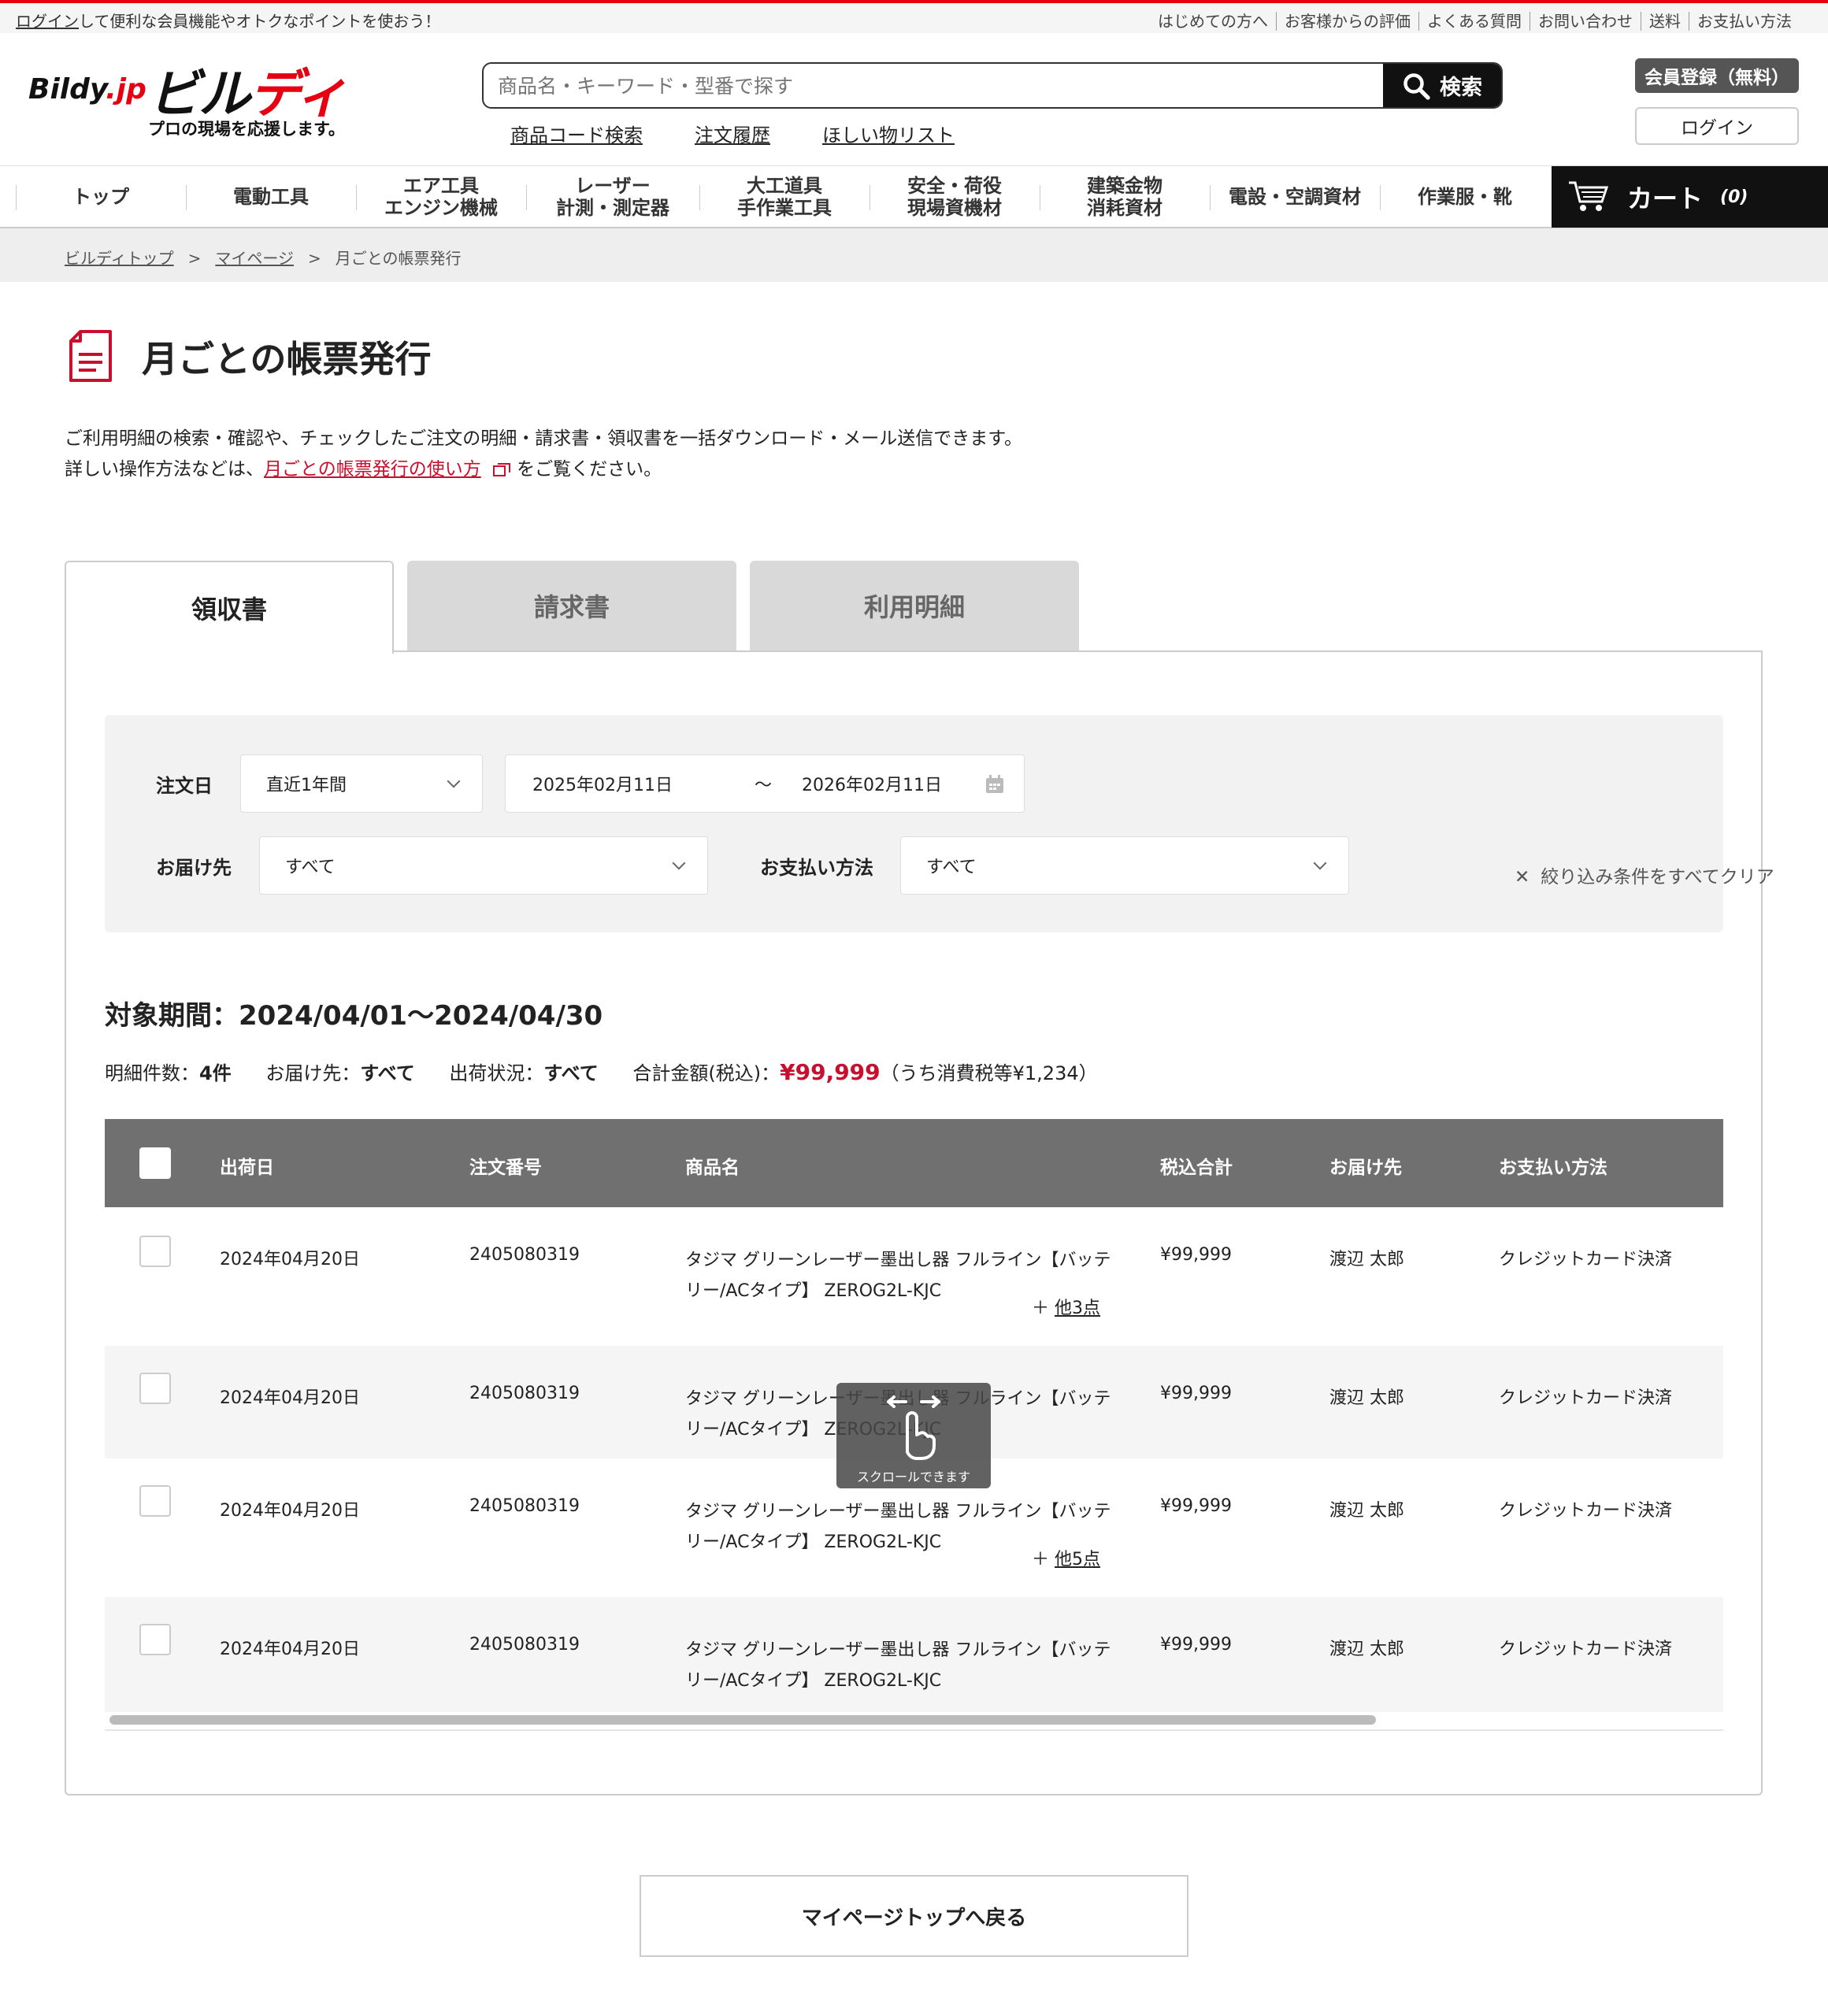 This screenshot has height=2016, width=1828. What do you see at coordinates (712, 1168) in the screenshot?
I see `col-product-name: 商品名` at bounding box center [712, 1168].